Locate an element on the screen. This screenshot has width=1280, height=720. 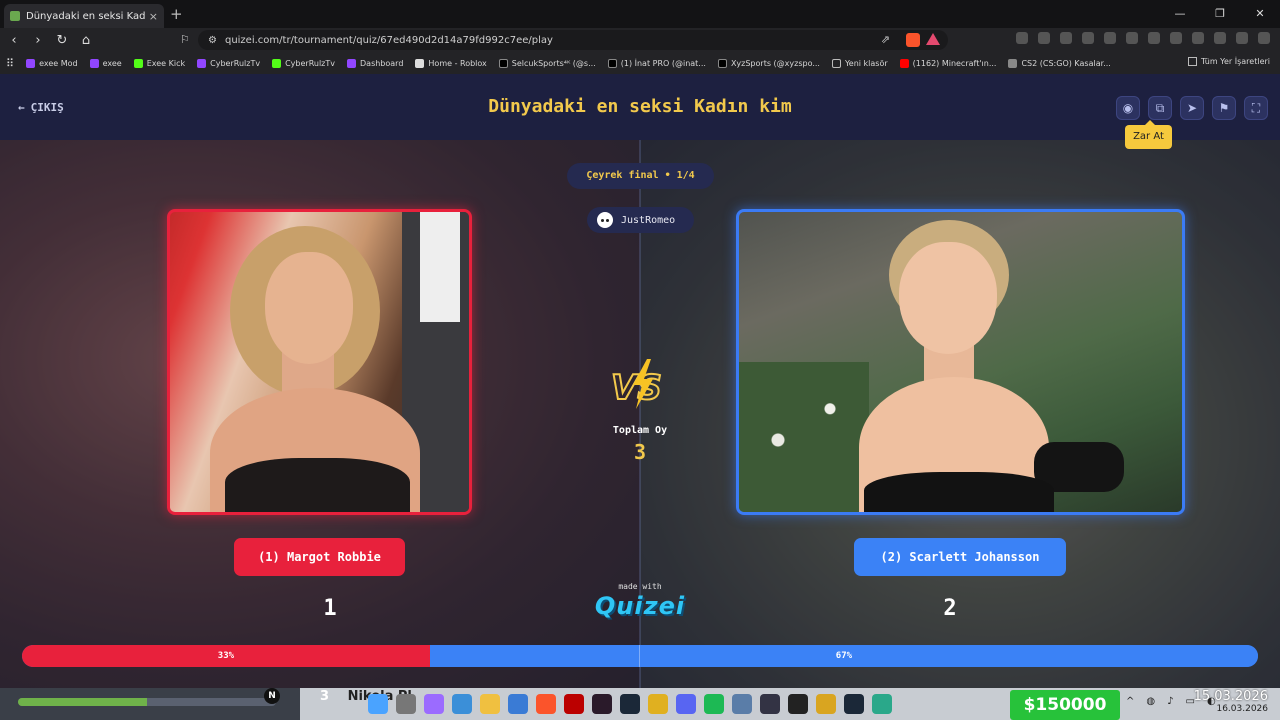
eye-icon: ◉ is located at coordinates (1128, 108).